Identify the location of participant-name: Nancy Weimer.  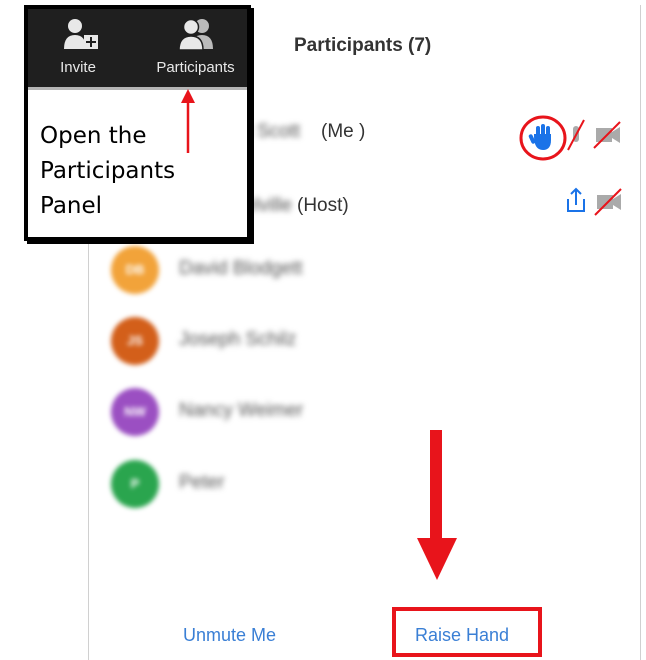
(241, 410).